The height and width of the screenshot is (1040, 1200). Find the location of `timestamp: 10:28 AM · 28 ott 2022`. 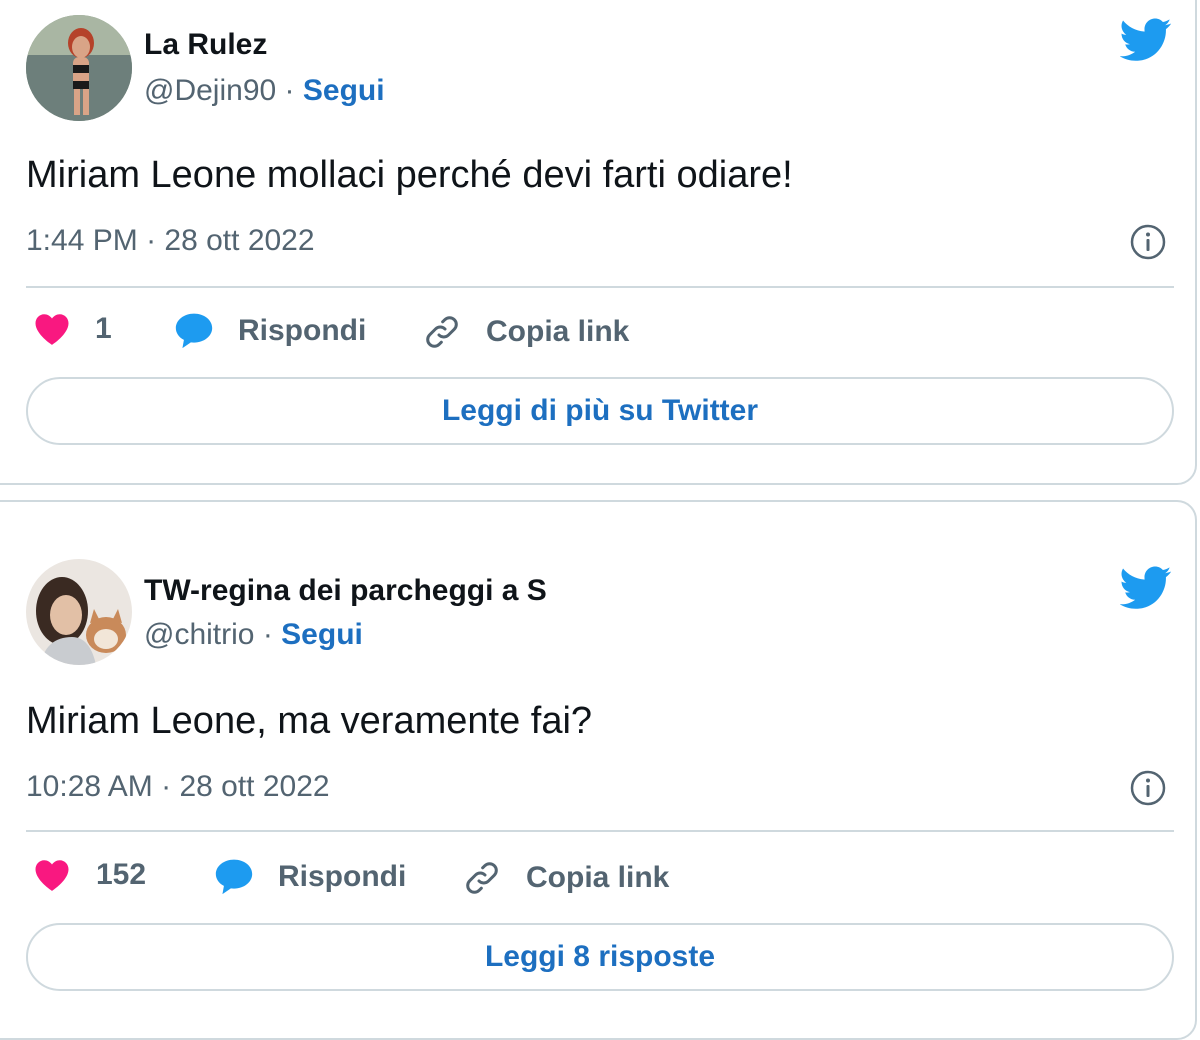

timestamp: 10:28 AM · 28 ott 2022 is located at coordinates (178, 787).